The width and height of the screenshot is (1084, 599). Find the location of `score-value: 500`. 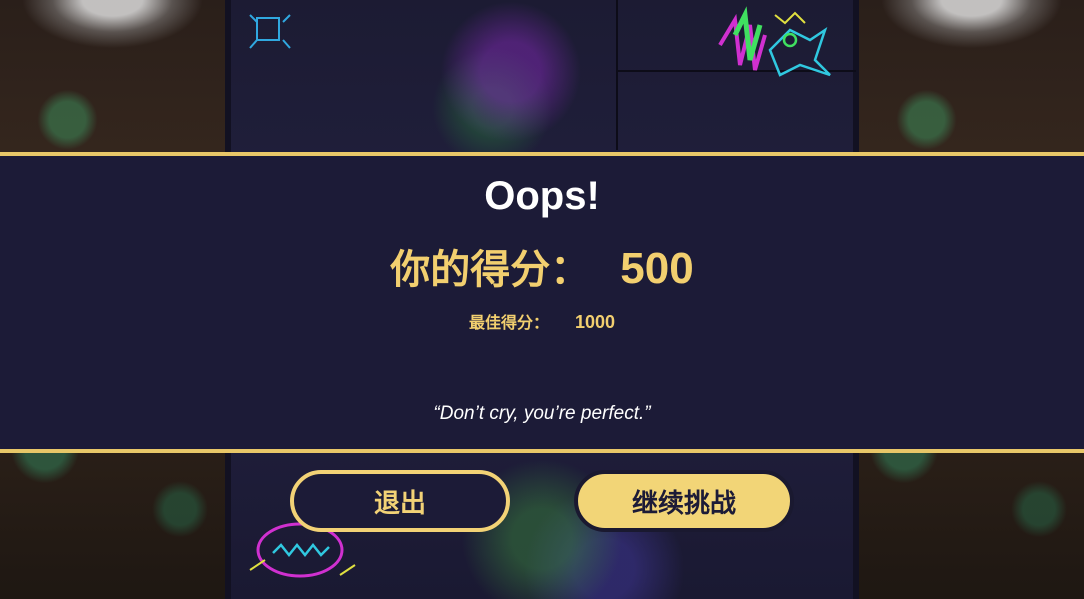

score-value: 500 is located at coordinates (657, 268).